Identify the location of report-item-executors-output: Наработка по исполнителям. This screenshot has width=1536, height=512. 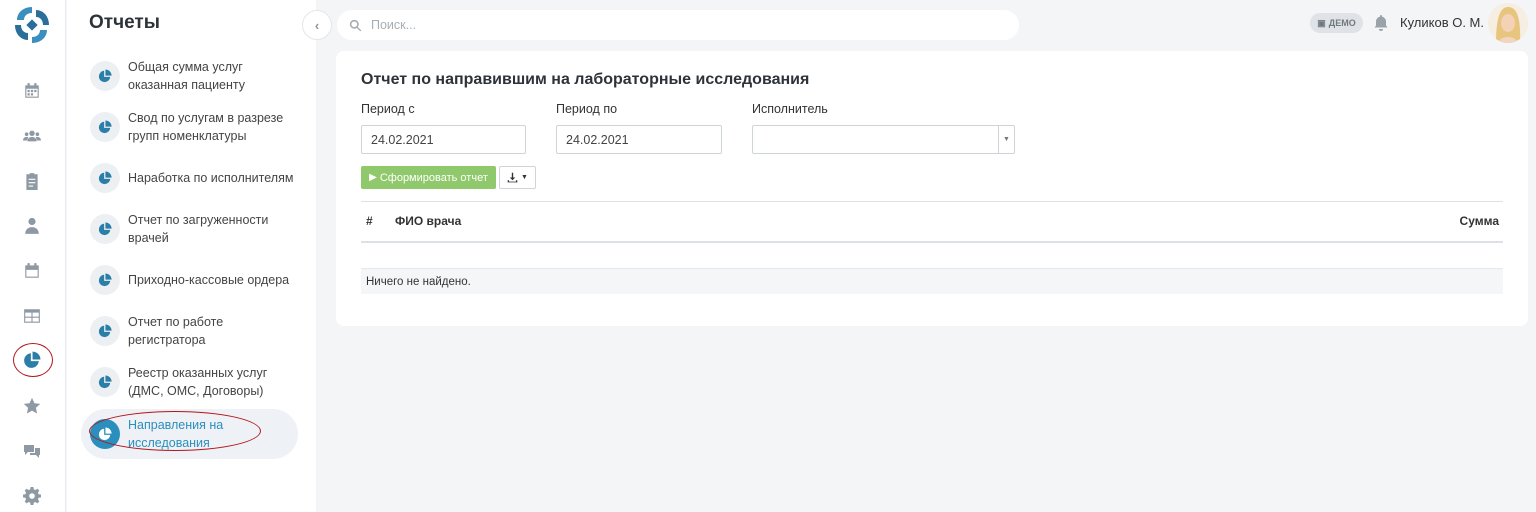
(189, 178).